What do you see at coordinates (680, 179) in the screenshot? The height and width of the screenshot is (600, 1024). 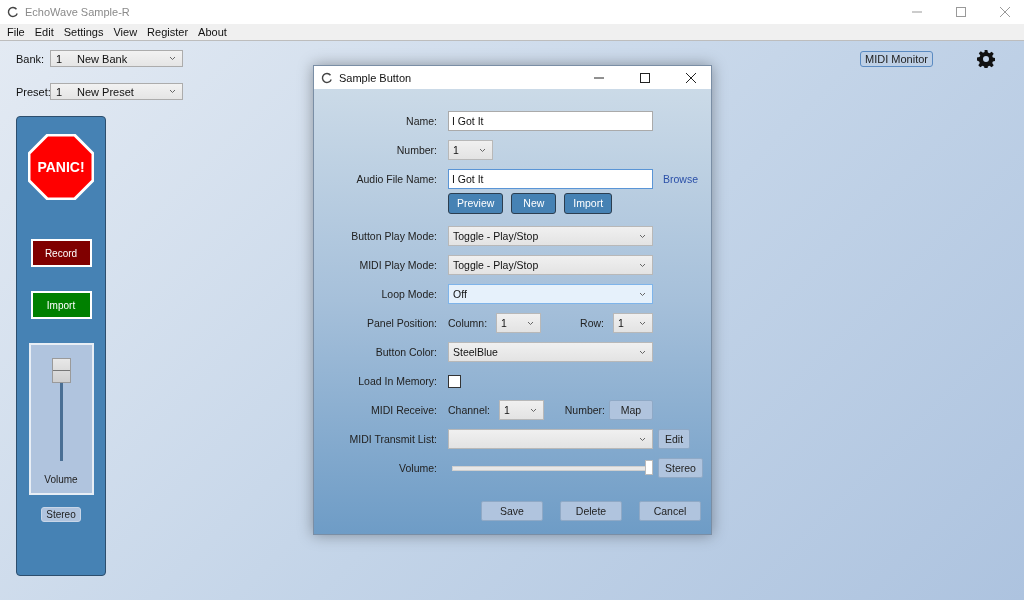 I see `browse-link: Browse` at bounding box center [680, 179].